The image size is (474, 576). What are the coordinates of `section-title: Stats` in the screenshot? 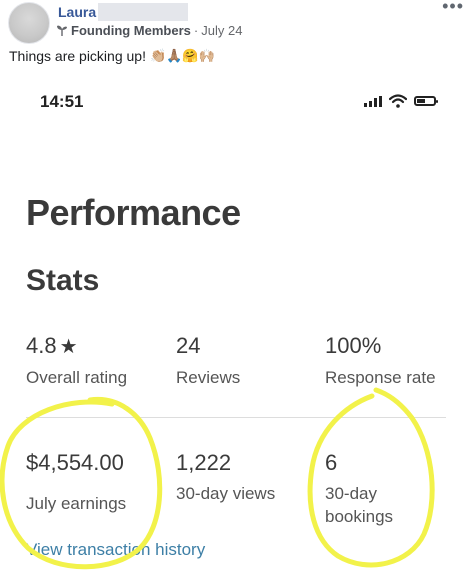 It's located at (63, 280).